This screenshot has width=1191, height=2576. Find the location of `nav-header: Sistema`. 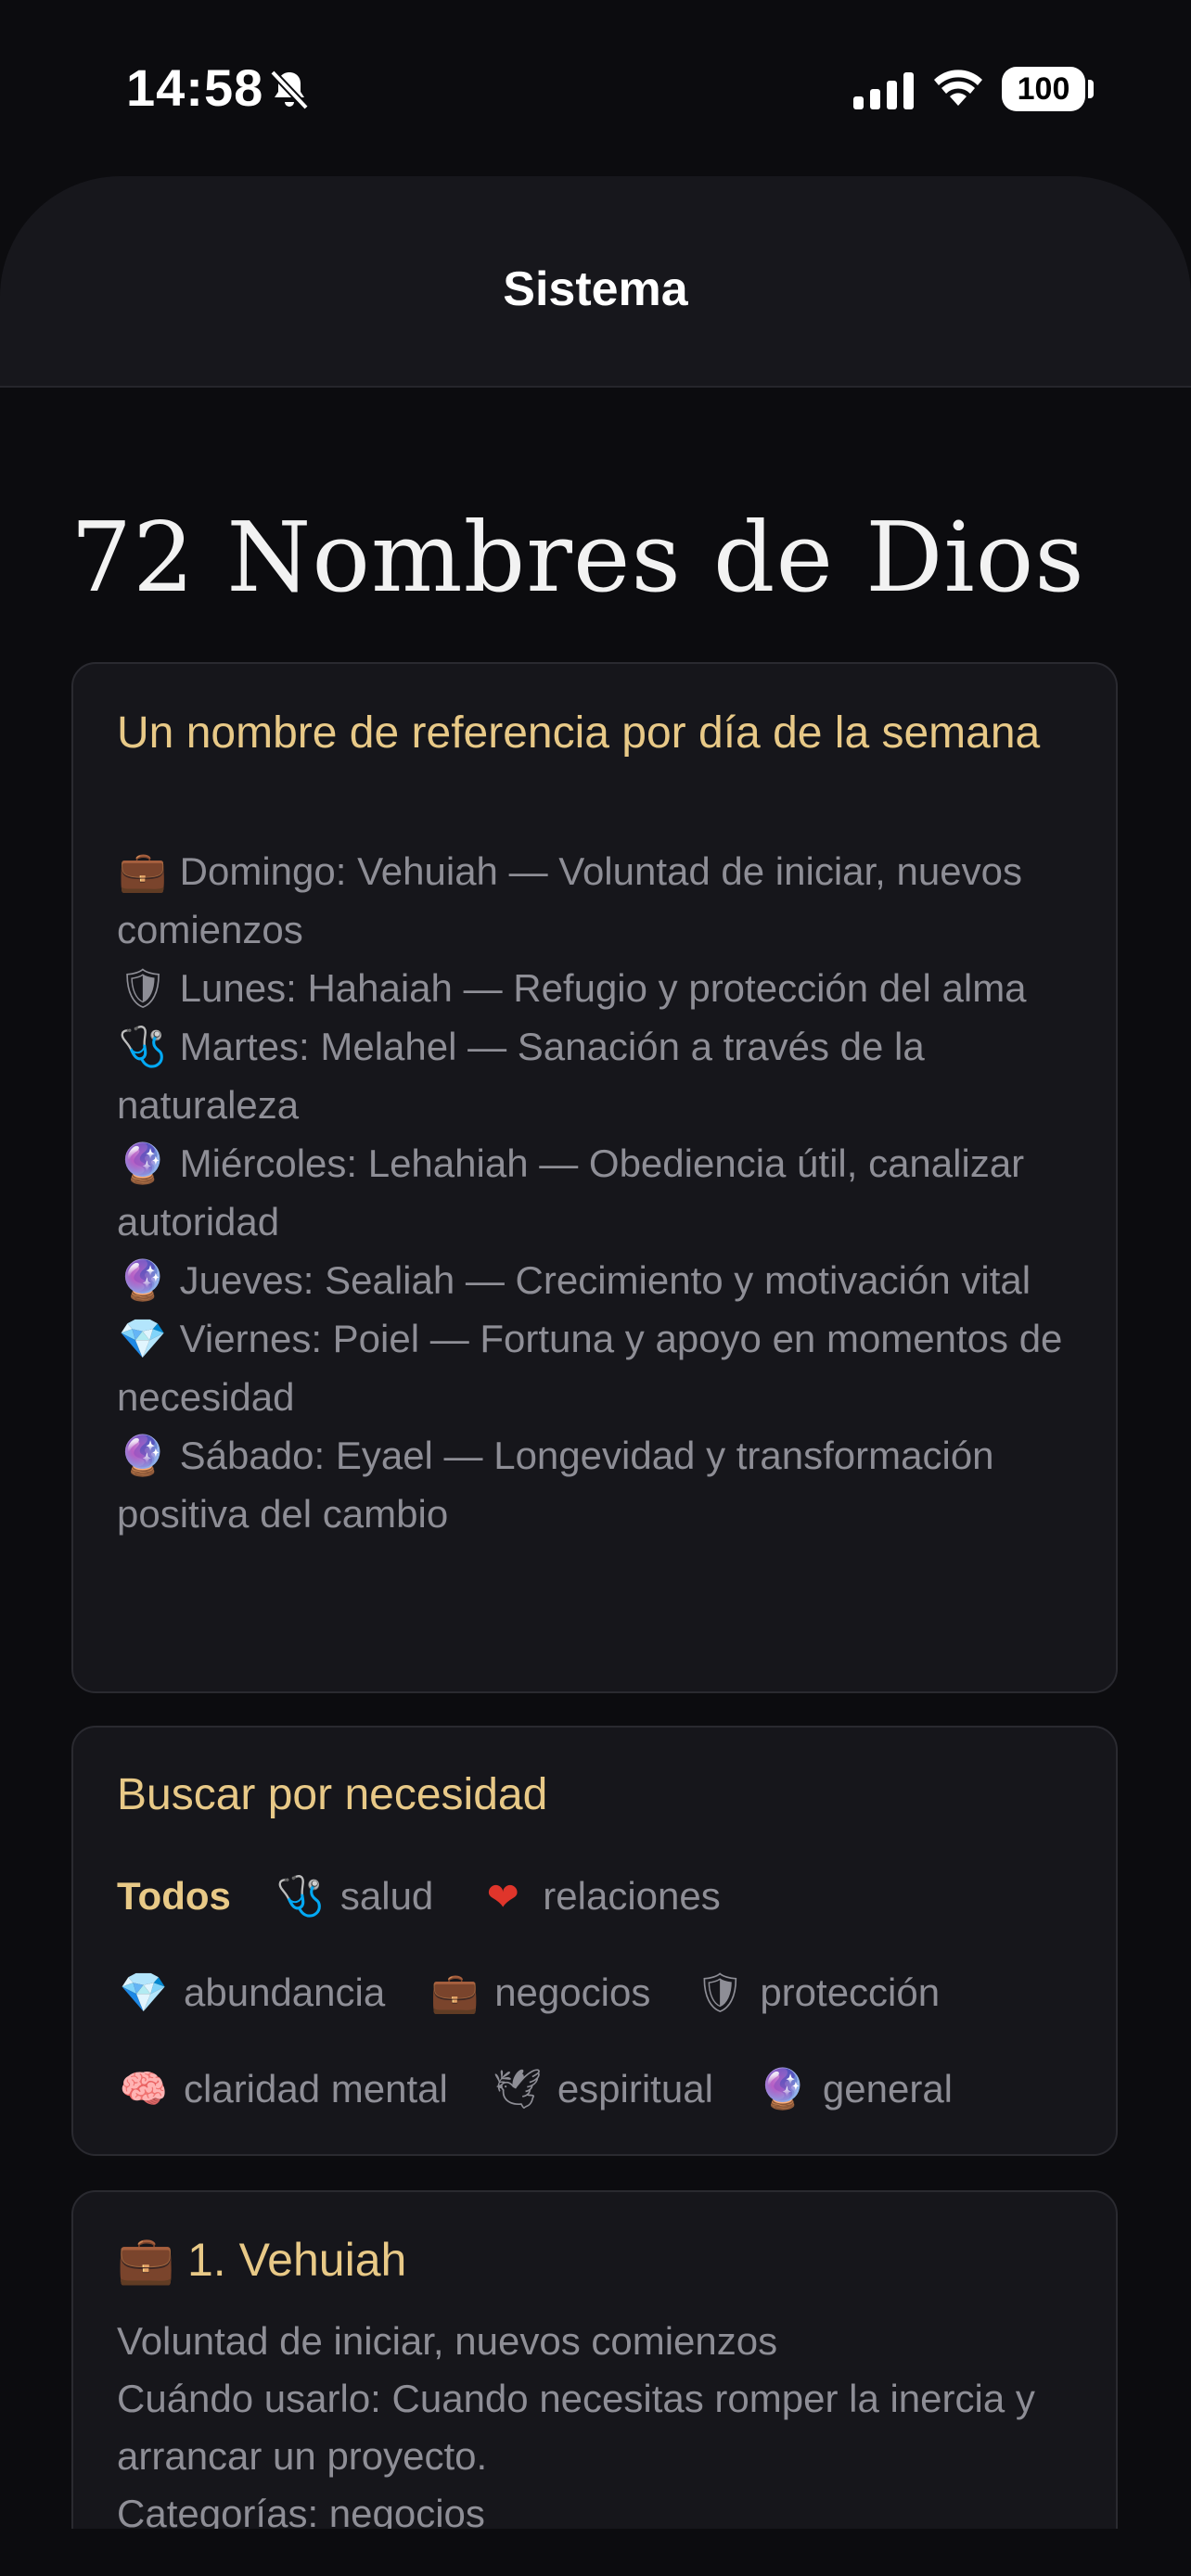

nav-header: Sistema is located at coordinates (595, 282).